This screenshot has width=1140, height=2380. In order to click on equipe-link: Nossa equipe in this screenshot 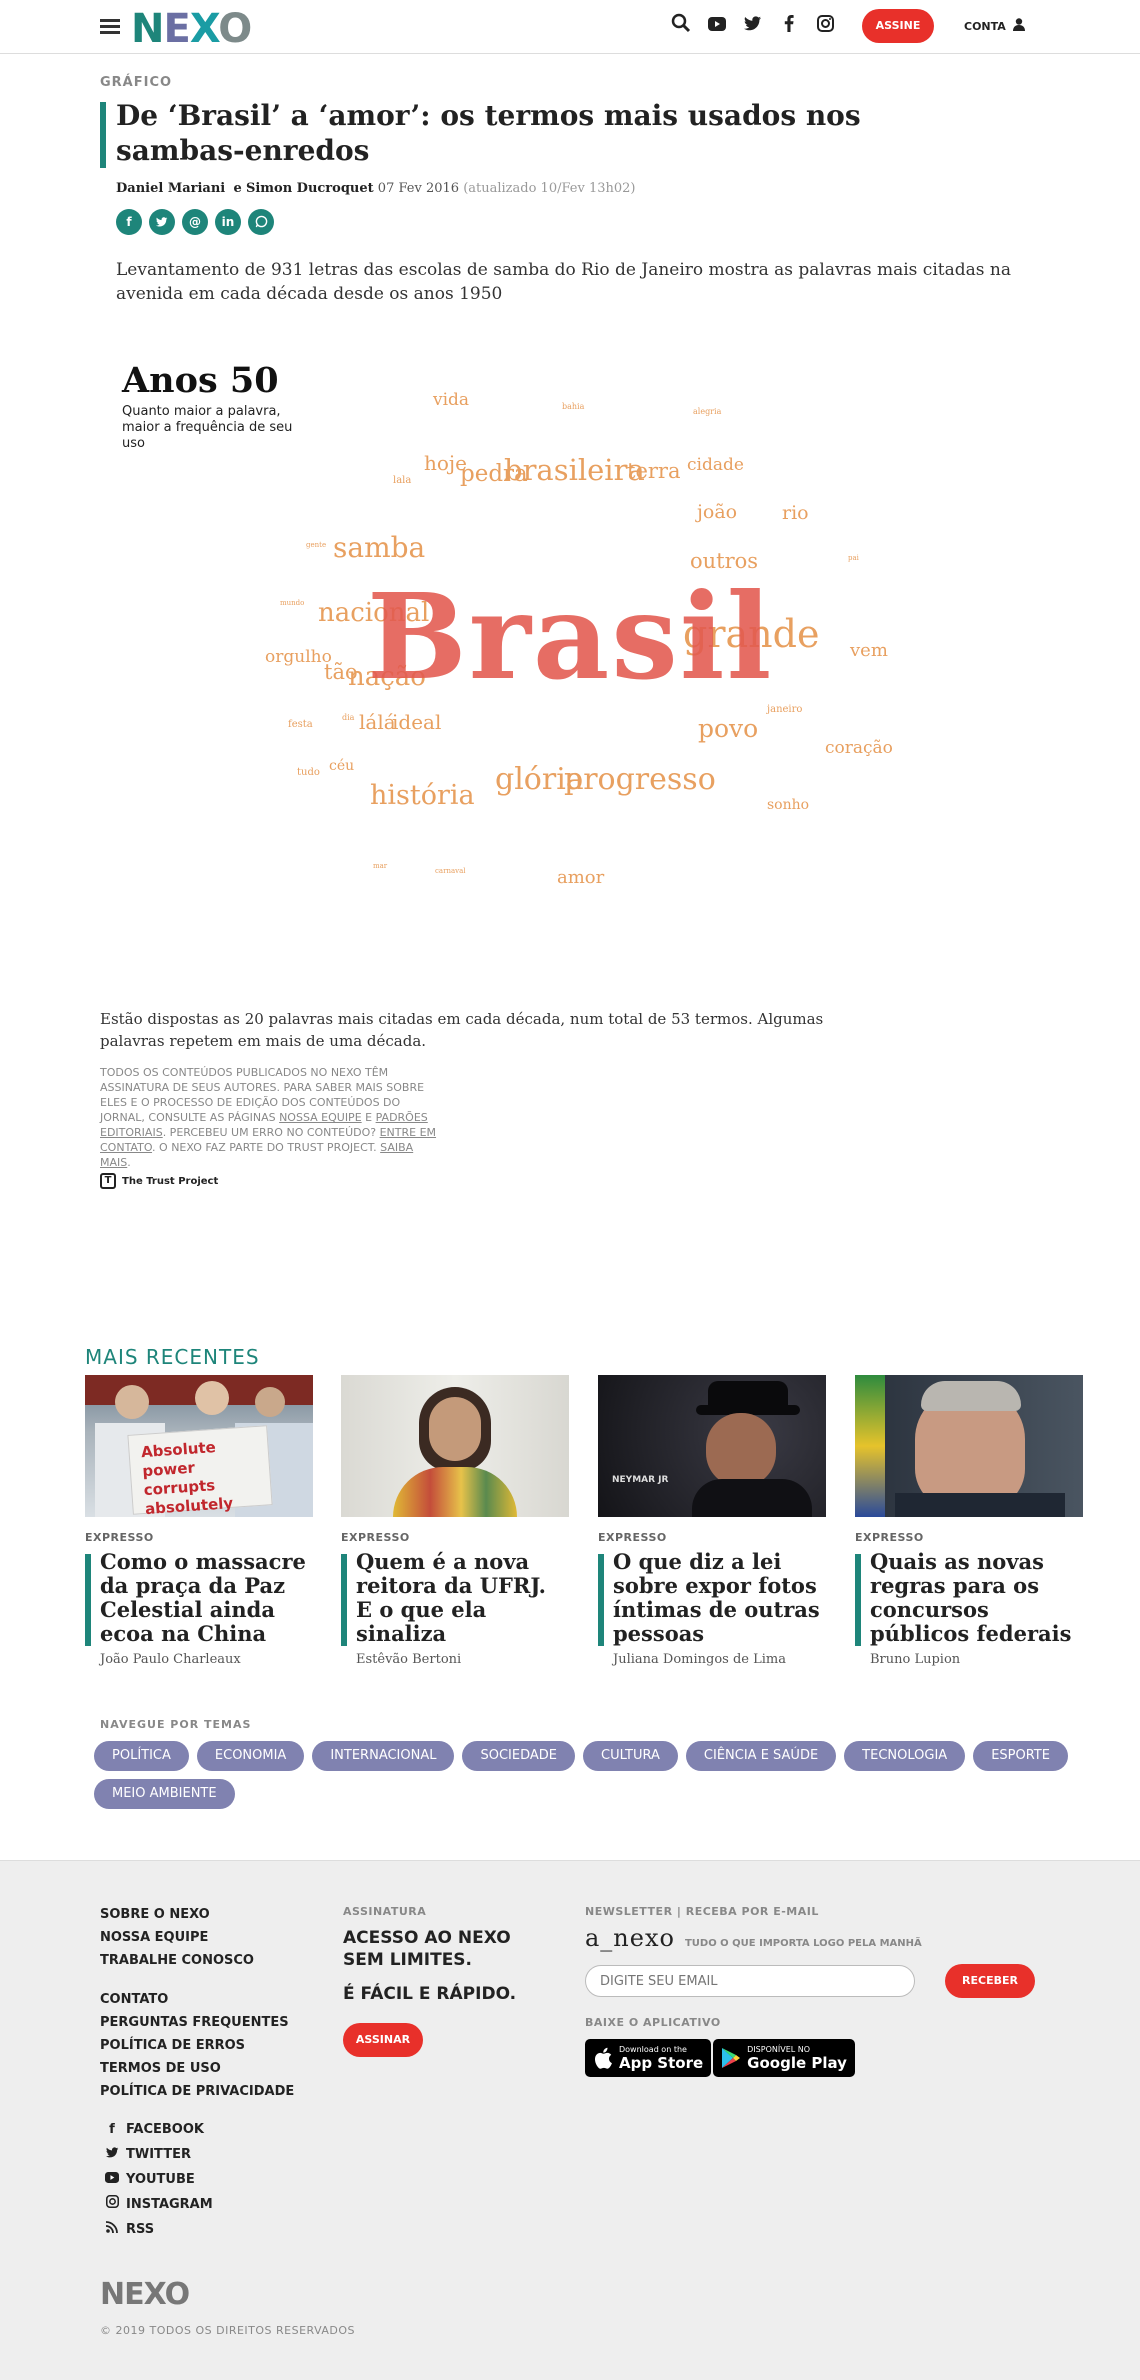, I will do `click(320, 1117)`.